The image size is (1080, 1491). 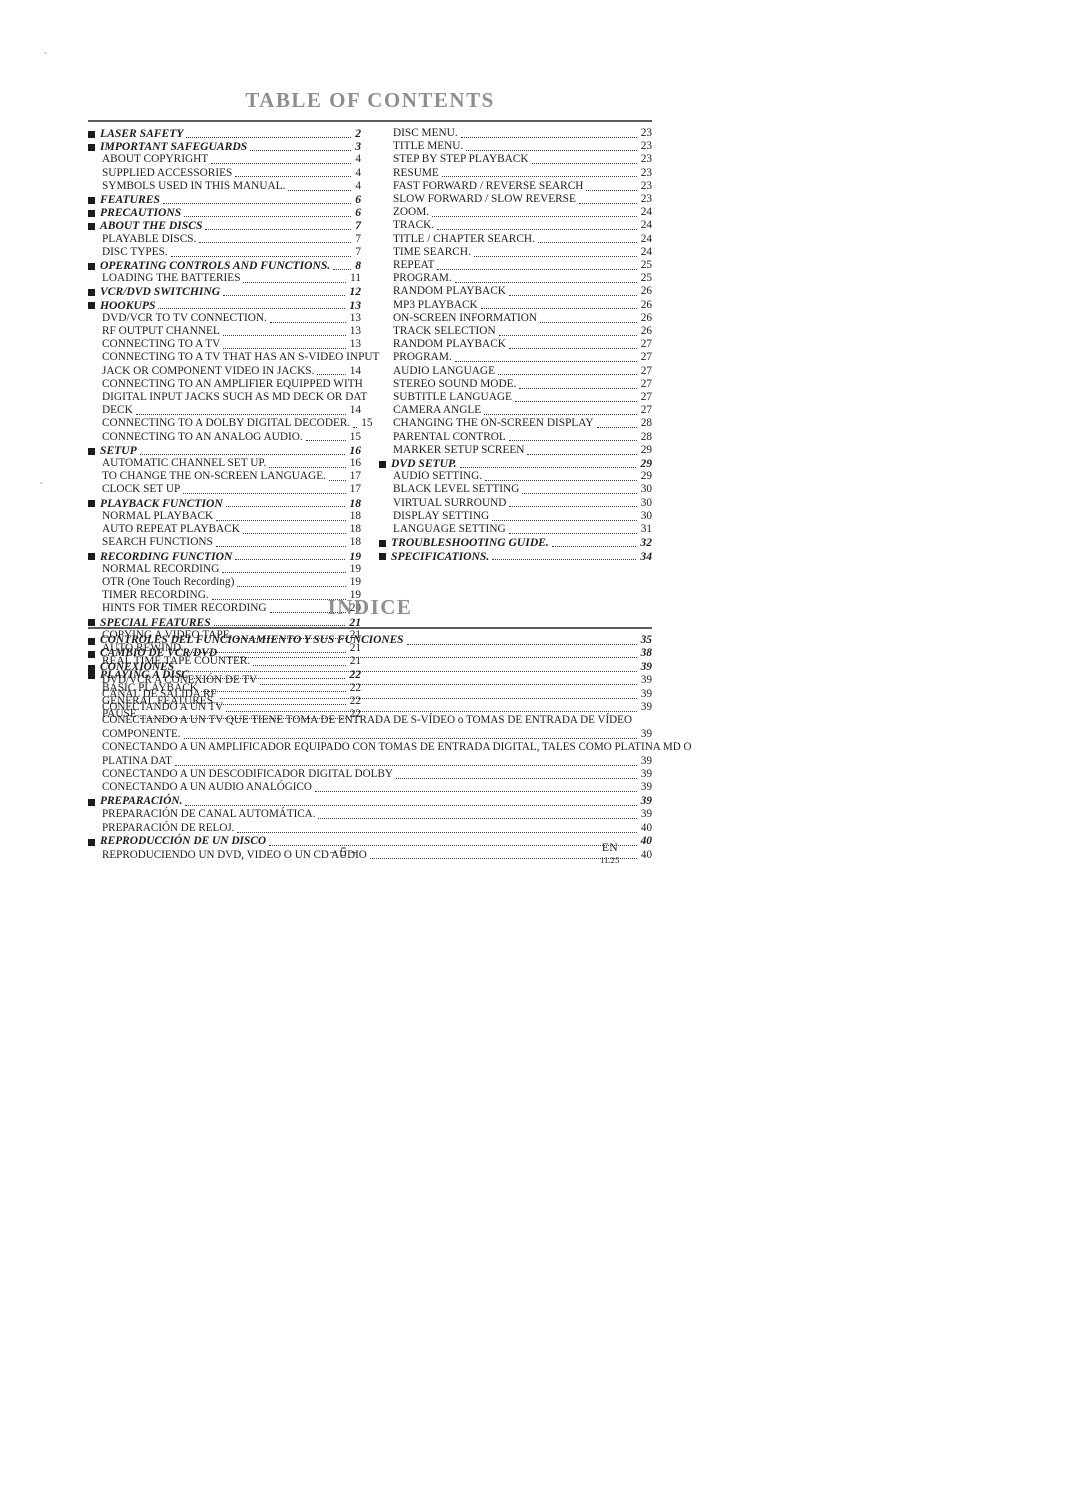 I want to click on toc-entry-label: FAST FORWARD / REVERSE SEARCH, so click(x=488, y=185).